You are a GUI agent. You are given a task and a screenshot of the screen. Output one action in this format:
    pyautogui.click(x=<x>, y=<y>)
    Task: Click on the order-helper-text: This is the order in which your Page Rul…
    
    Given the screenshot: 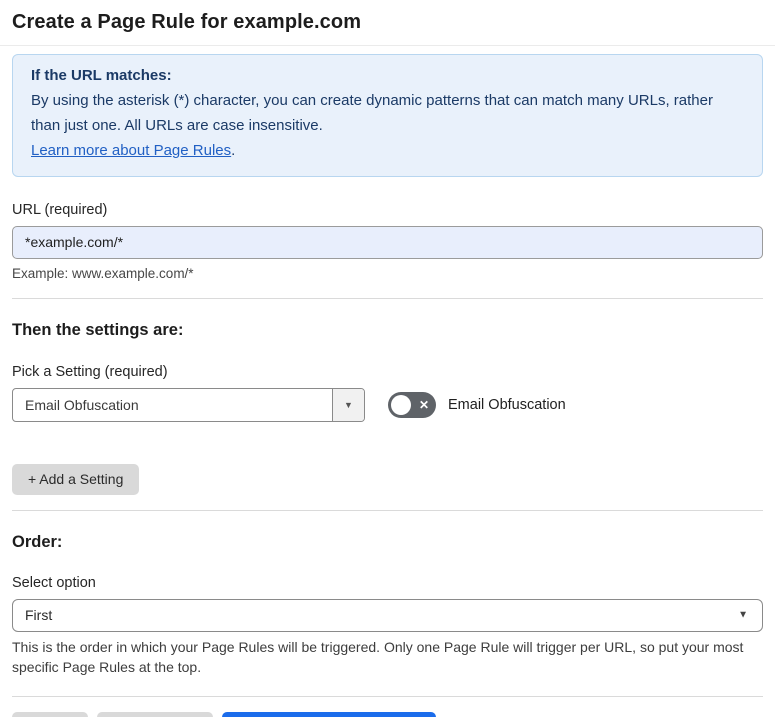 What is the action you would take?
    pyautogui.click(x=378, y=656)
    